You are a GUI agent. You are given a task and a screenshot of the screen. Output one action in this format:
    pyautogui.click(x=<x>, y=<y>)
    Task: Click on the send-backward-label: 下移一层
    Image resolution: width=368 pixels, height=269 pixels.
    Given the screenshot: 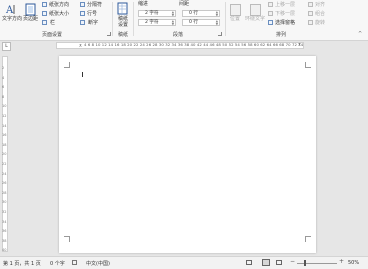 What is the action you would take?
    pyautogui.click(x=285, y=14)
    